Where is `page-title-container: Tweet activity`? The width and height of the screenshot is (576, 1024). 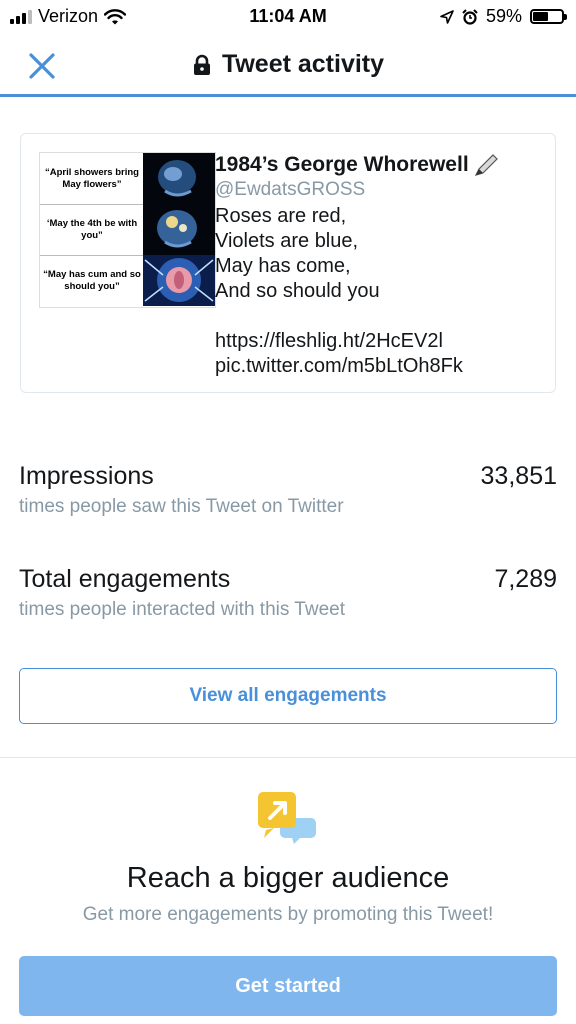 page-title-container: Tweet activity is located at coordinates (288, 64).